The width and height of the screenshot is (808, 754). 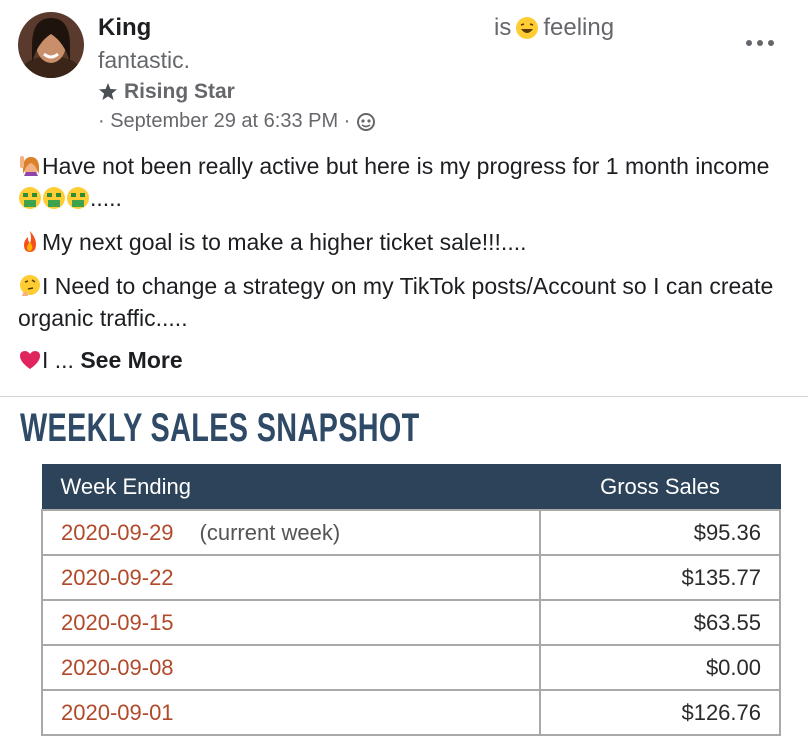 What do you see at coordinates (291, 667) in the screenshot?
I see `week-ending-cell: 2020-09-08` at bounding box center [291, 667].